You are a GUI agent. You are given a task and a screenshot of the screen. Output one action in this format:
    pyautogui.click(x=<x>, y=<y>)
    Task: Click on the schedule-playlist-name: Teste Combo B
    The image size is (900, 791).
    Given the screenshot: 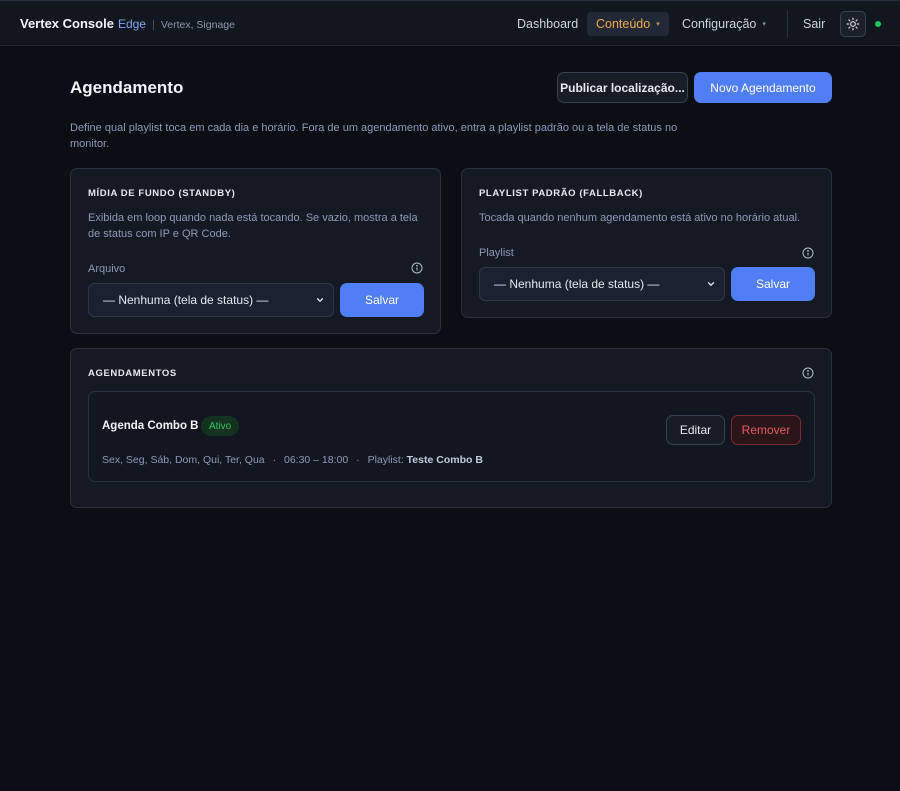 What is the action you would take?
    pyautogui.click(x=444, y=460)
    